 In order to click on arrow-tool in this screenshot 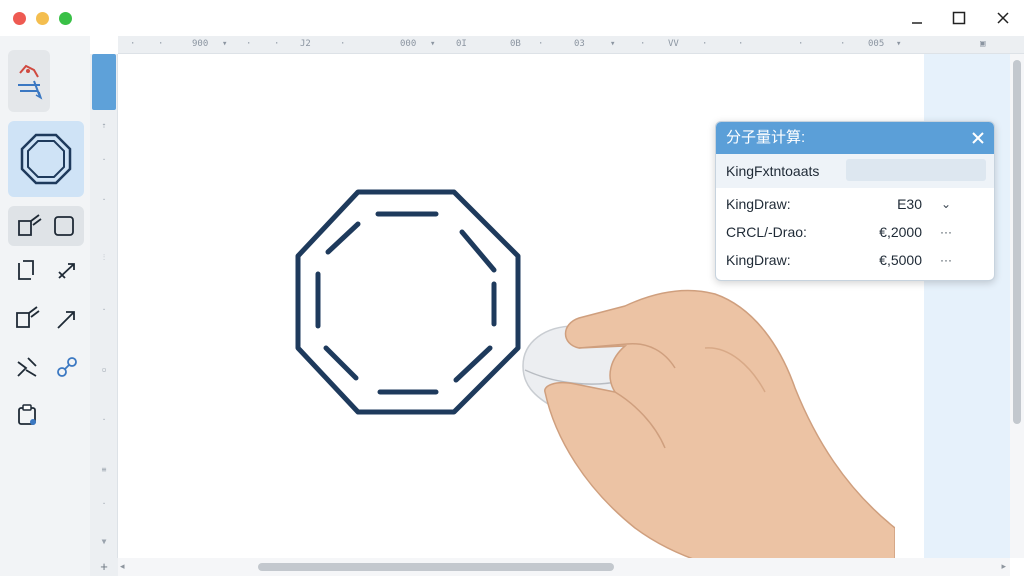, I will do `click(67, 271)`.